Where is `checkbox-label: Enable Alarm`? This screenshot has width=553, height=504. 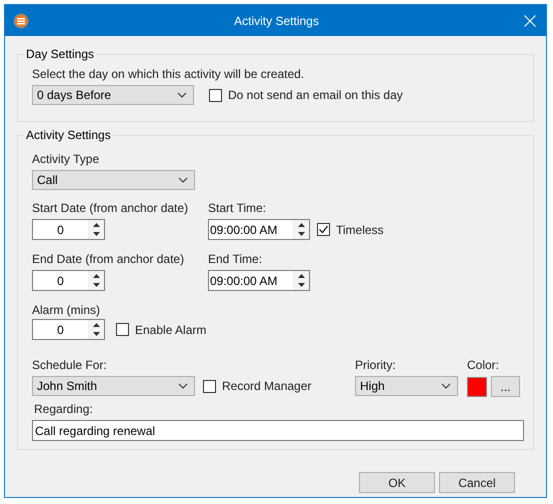
checkbox-label: Enable Alarm is located at coordinates (170, 329).